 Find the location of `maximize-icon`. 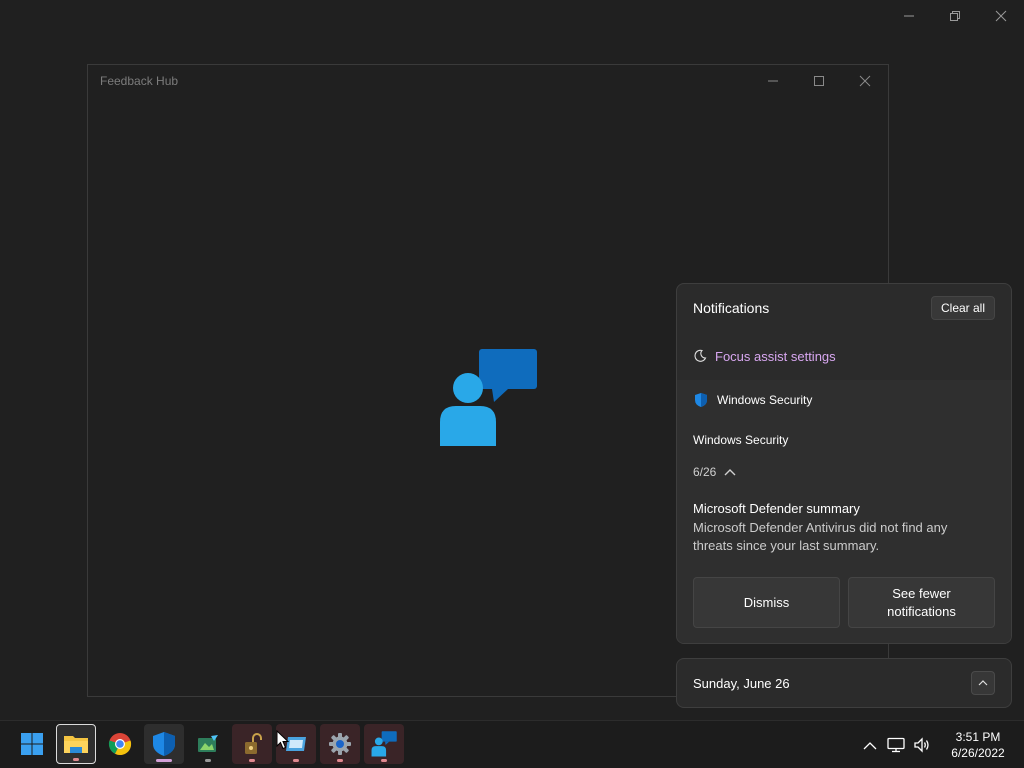

maximize-icon is located at coordinates (819, 81).